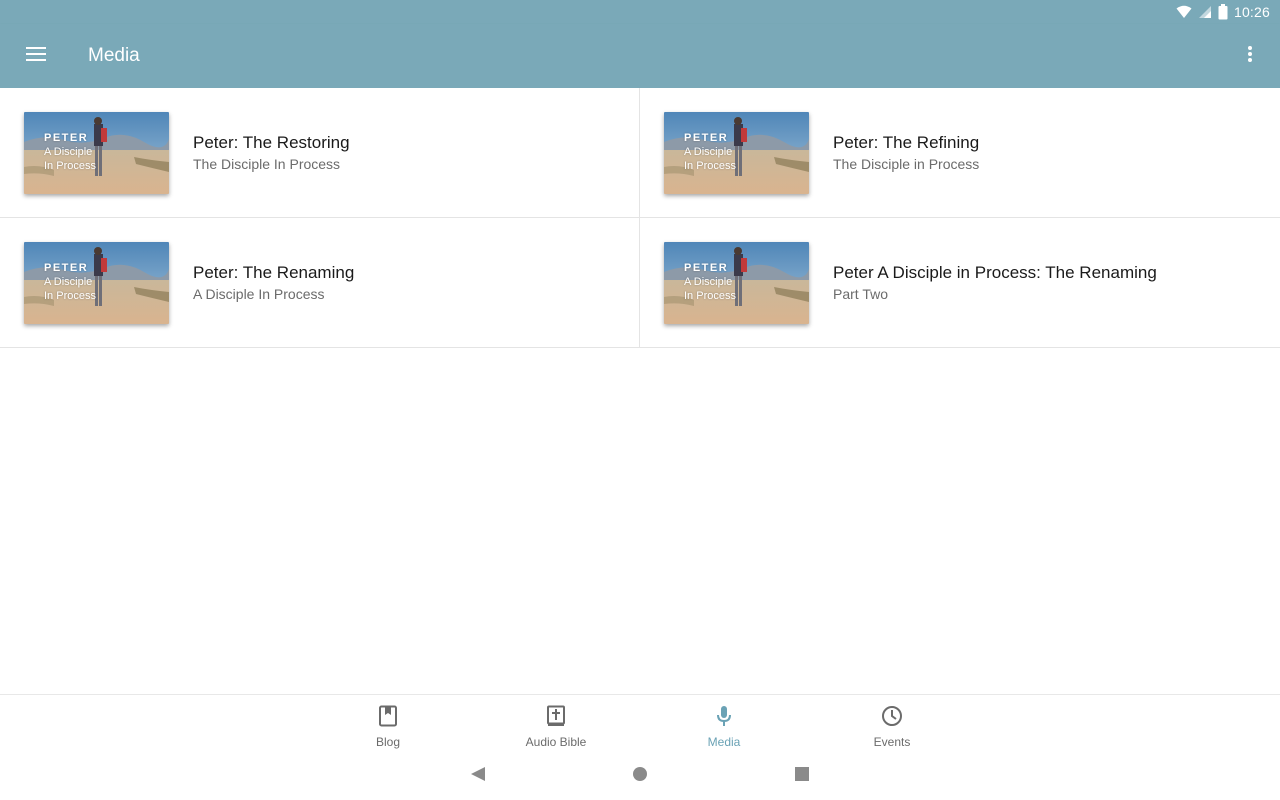  What do you see at coordinates (860, 293) in the screenshot?
I see `media-item-subtitle: Part Two` at bounding box center [860, 293].